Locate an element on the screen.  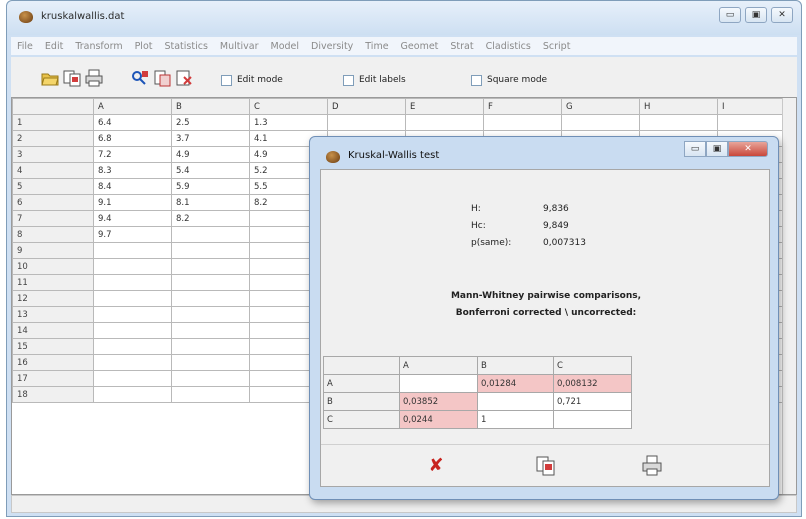
dialog-close-button: ✕ is located at coordinates (748, 149).